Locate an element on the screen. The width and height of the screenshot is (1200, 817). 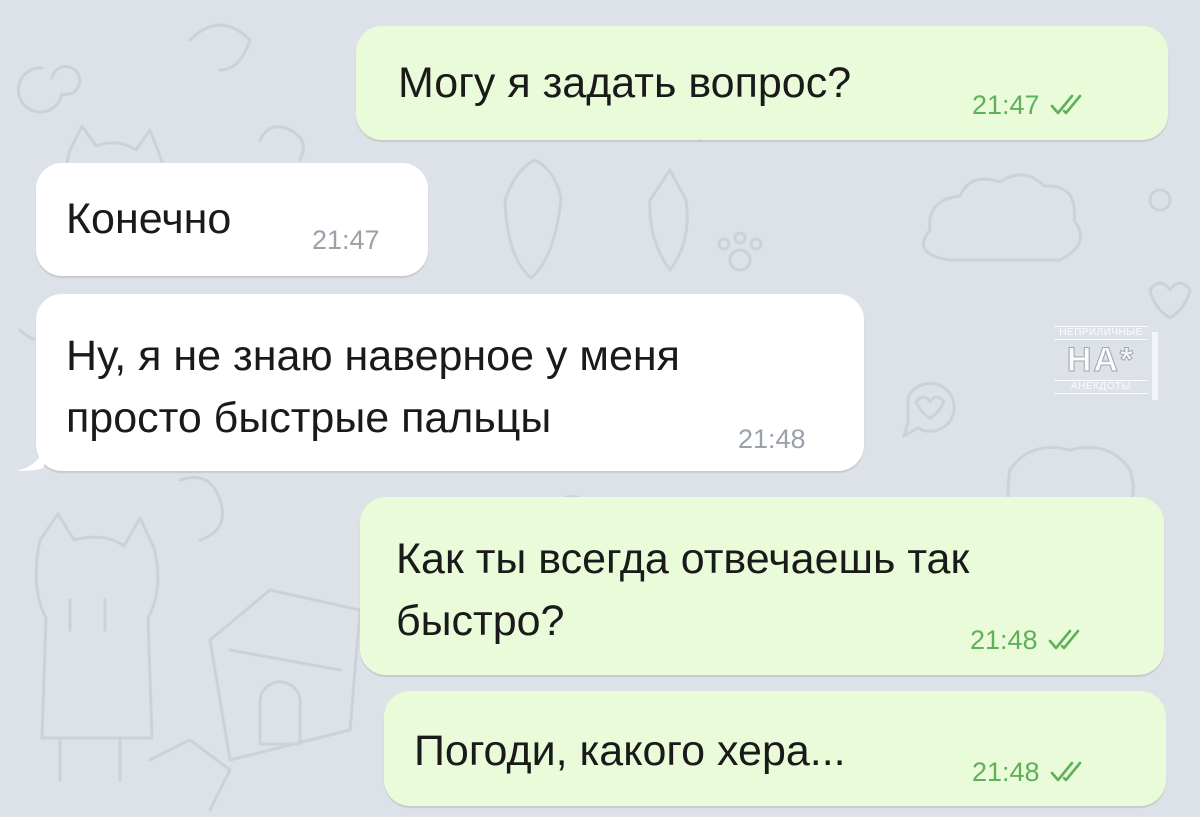
message-text: Могу я задать вопрос? is located at coordinates (625, 83).